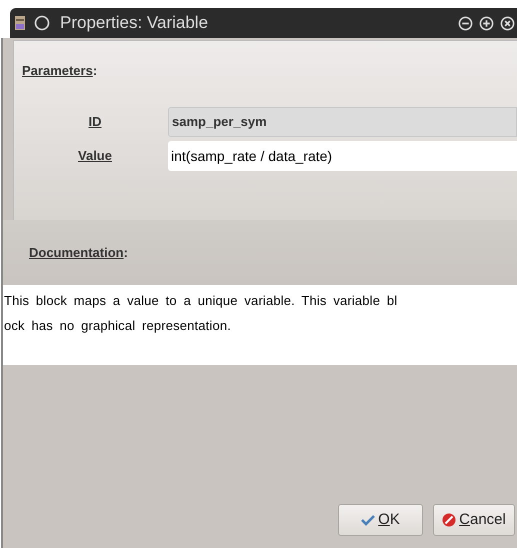  Describe the element at coordinates (474, 520) in the screenshot. I see `cancel-button: Cancel` at that location.